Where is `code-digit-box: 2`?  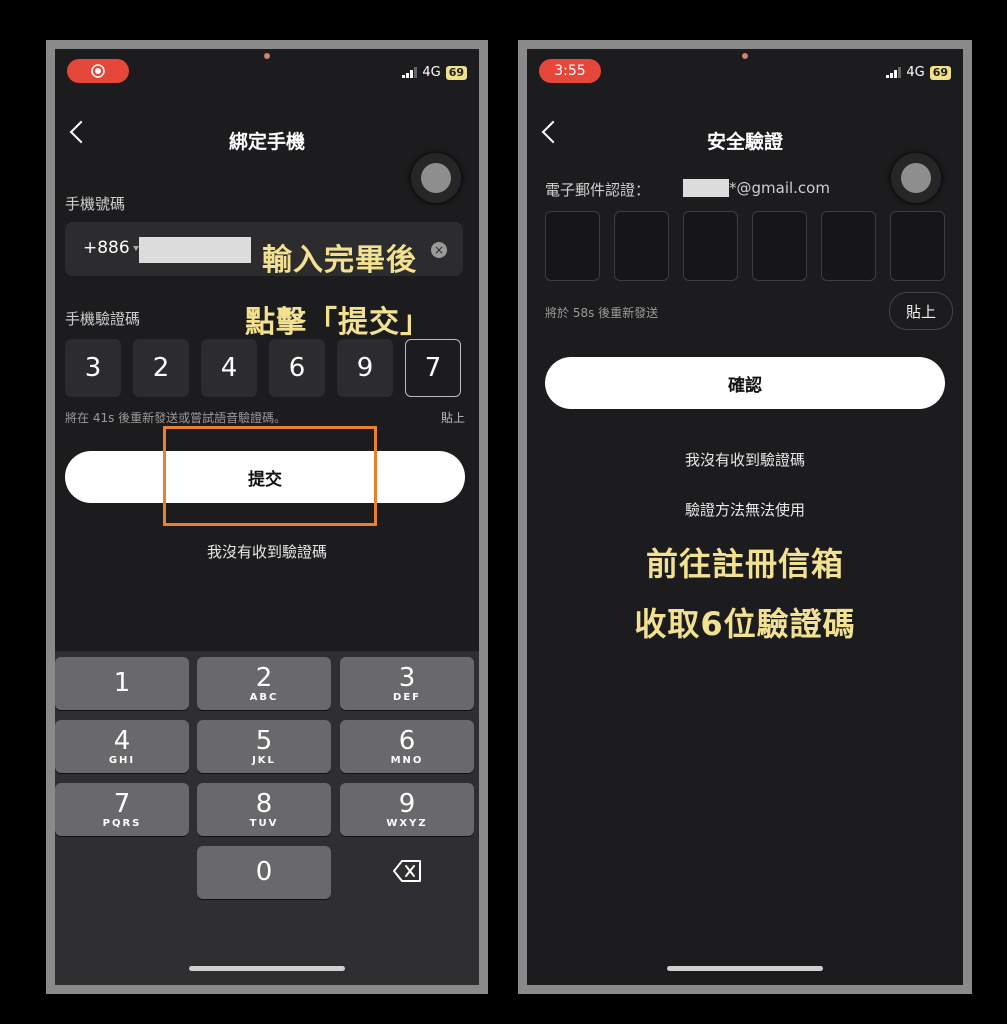 code-digit-box: 2 is located at coordinates (161, 368).